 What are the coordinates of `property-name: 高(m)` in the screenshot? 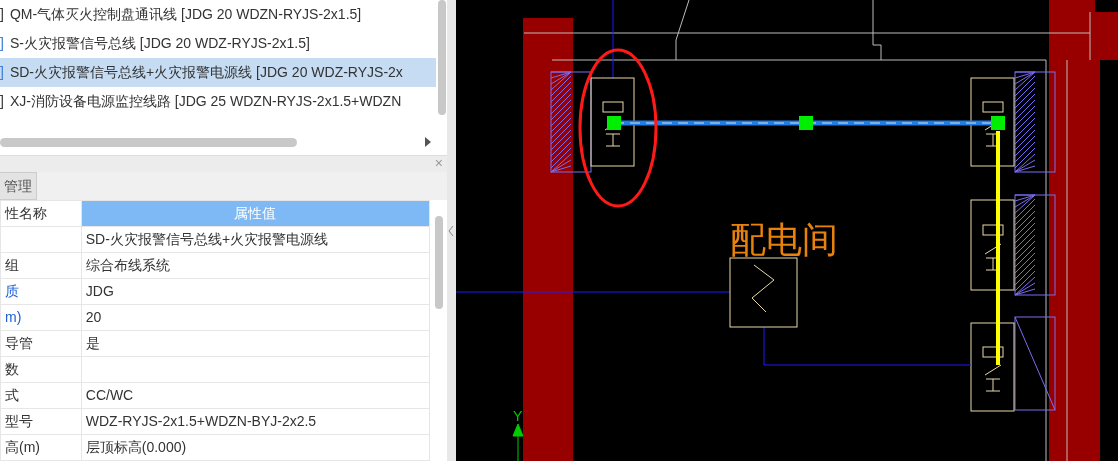 It's located at (41, 447).